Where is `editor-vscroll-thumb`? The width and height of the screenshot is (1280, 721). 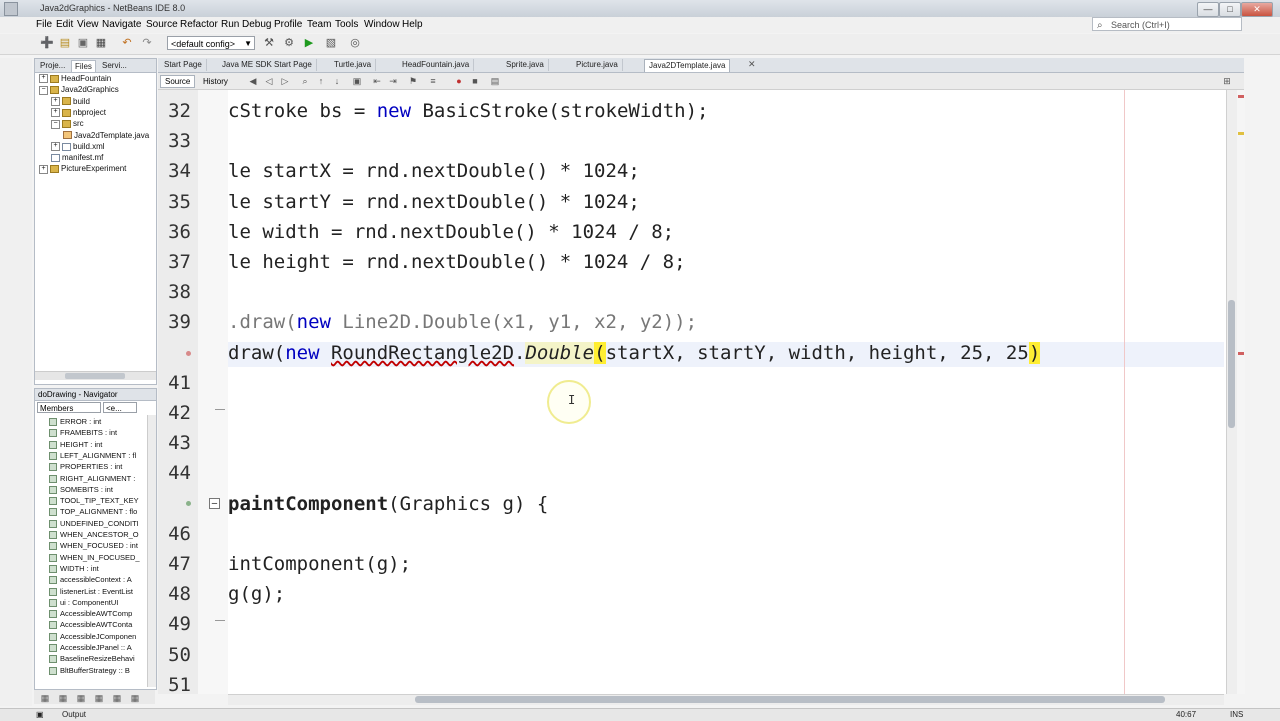 editor-vscroll-thumb is located at coordinates (1231, 364).